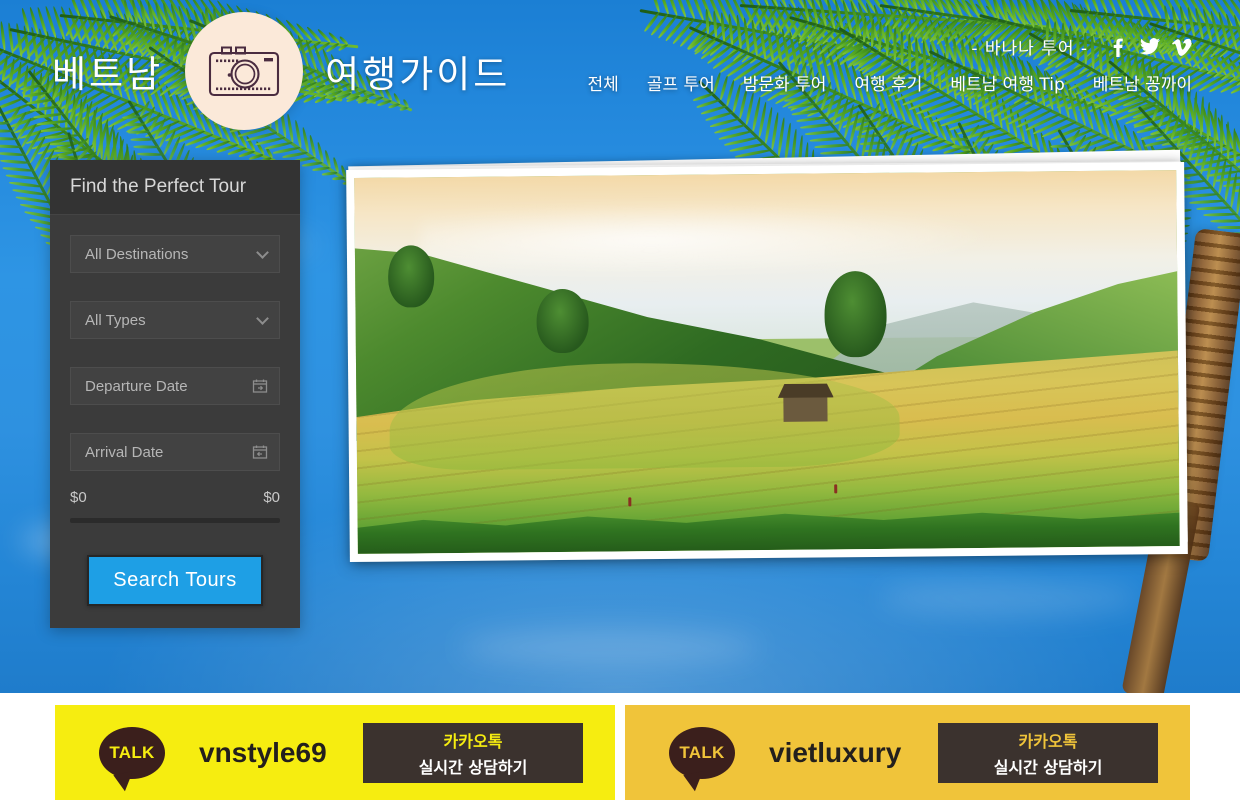  I want to click on page-title: Find the Perfect Tour, so click(158, 186).